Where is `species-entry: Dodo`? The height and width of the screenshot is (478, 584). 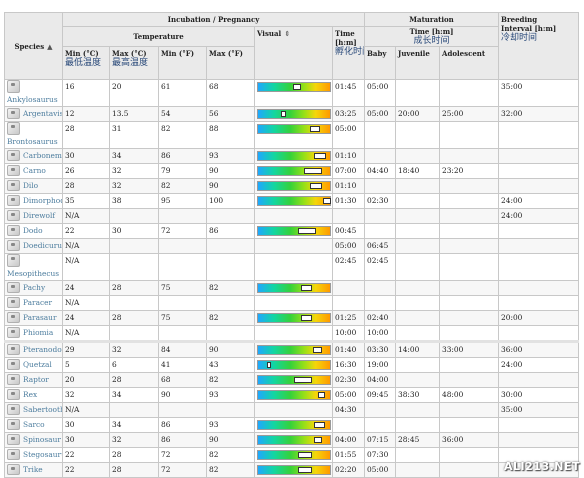 species-entry: Dodo is located at coordinates (33, 231).